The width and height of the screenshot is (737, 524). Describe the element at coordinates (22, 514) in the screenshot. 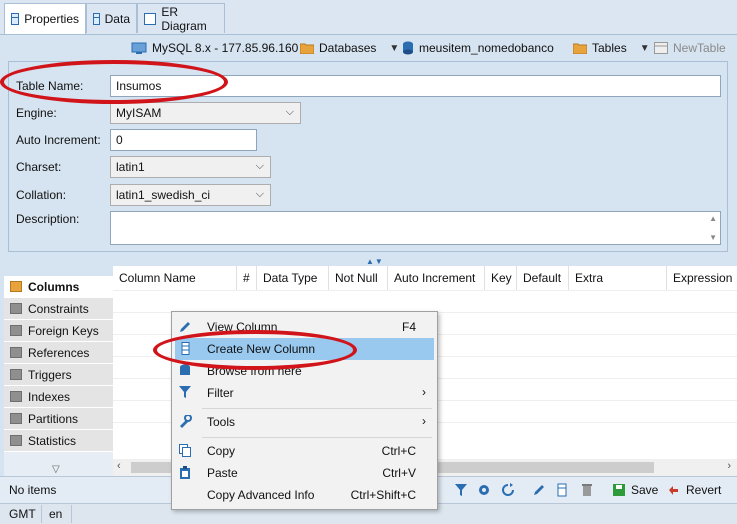

I see `timezone-text: GMT` at that location.